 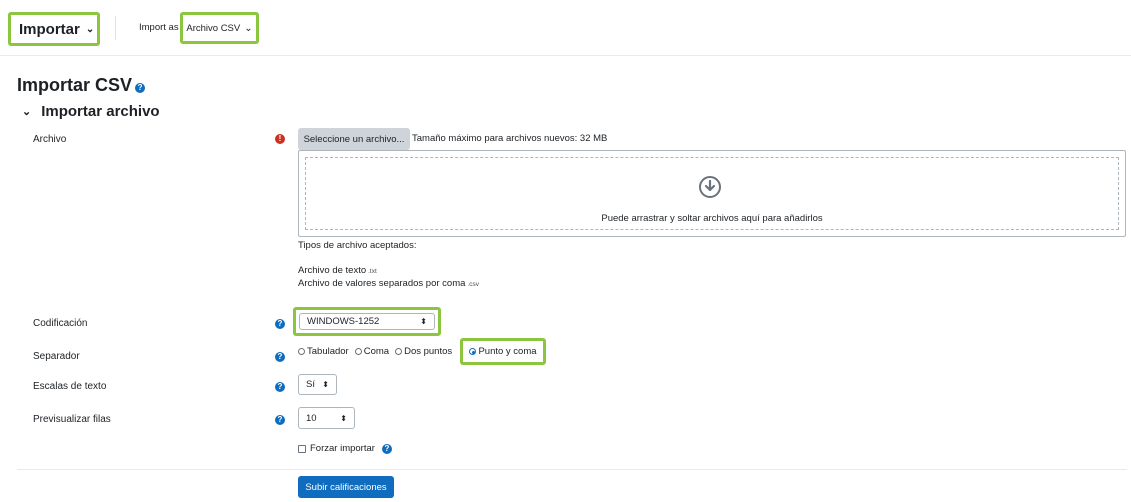 I want to click on forzar-importar-row: Forzar importar ?, so click(x=345, y=448).